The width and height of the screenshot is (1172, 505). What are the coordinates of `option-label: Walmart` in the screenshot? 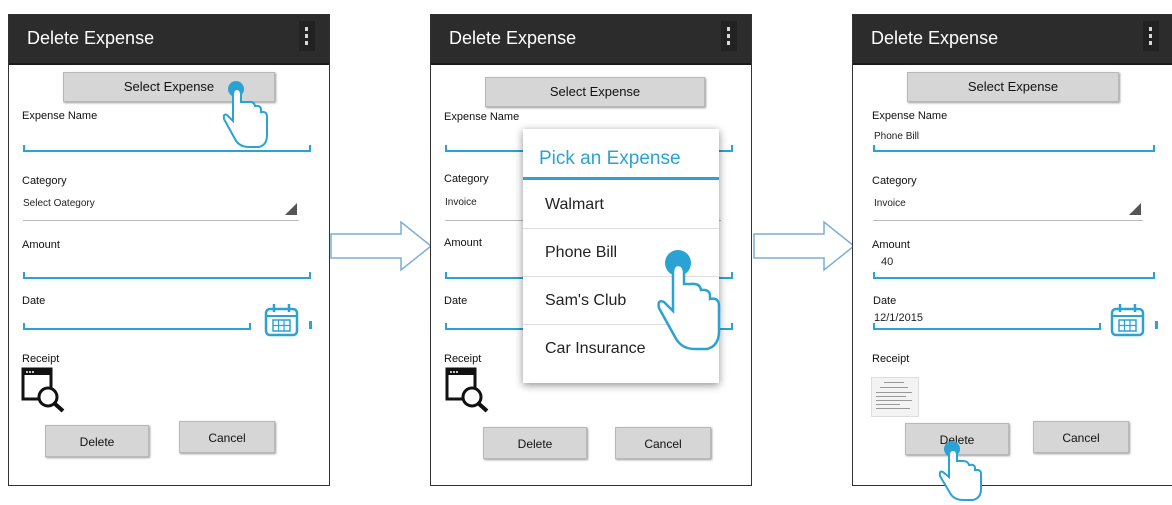 It's located at (574, 204).